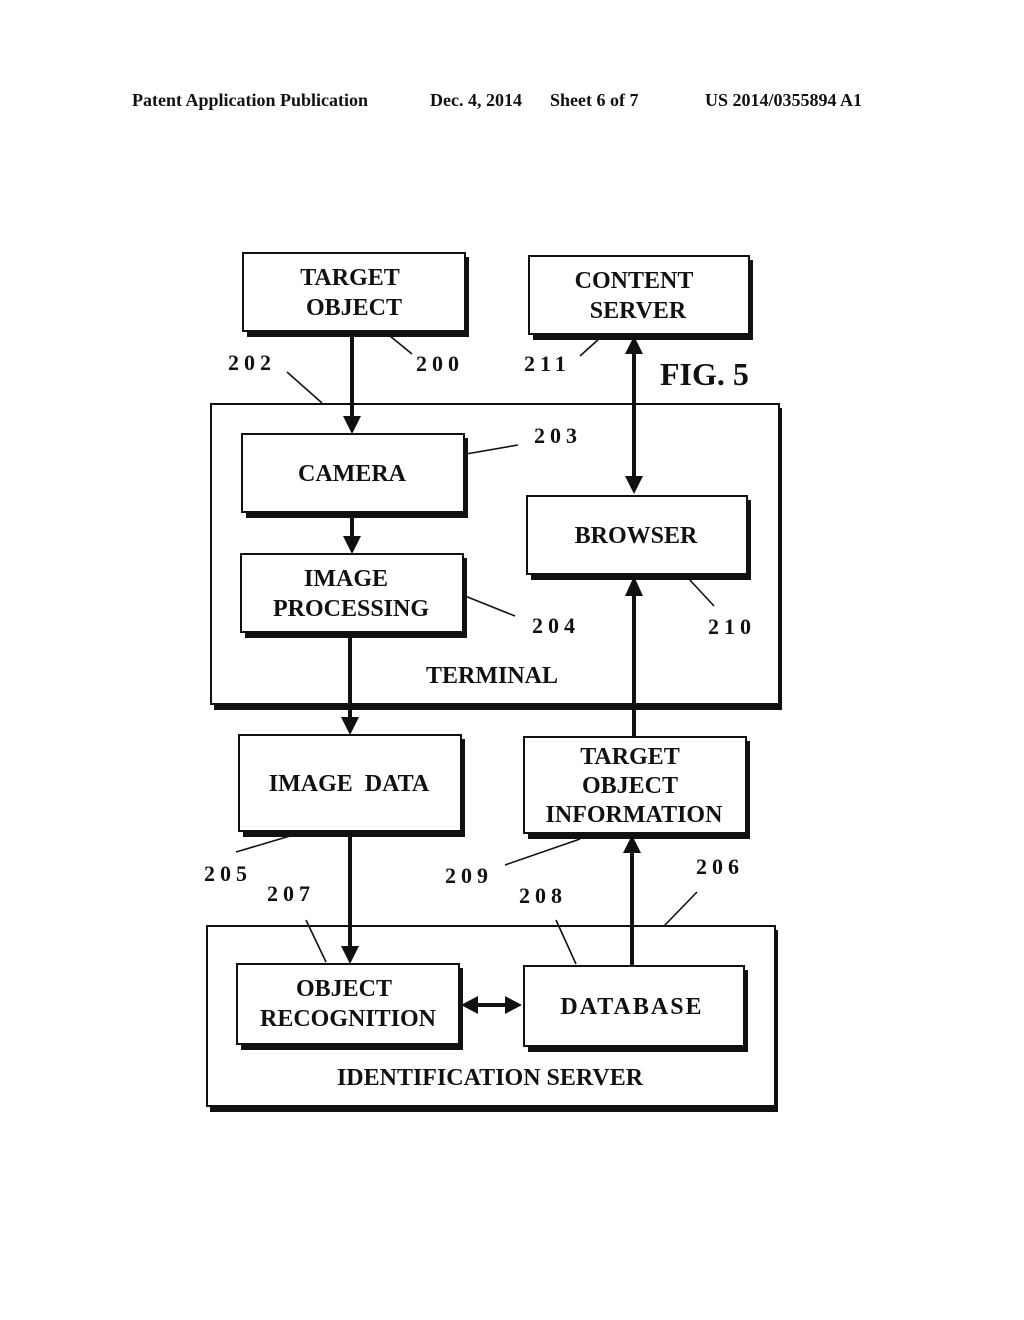 The image size is (1024, 1320). I want to click on identification-server-label: IDENTIFICATION SERVER, so click(490, 1078).